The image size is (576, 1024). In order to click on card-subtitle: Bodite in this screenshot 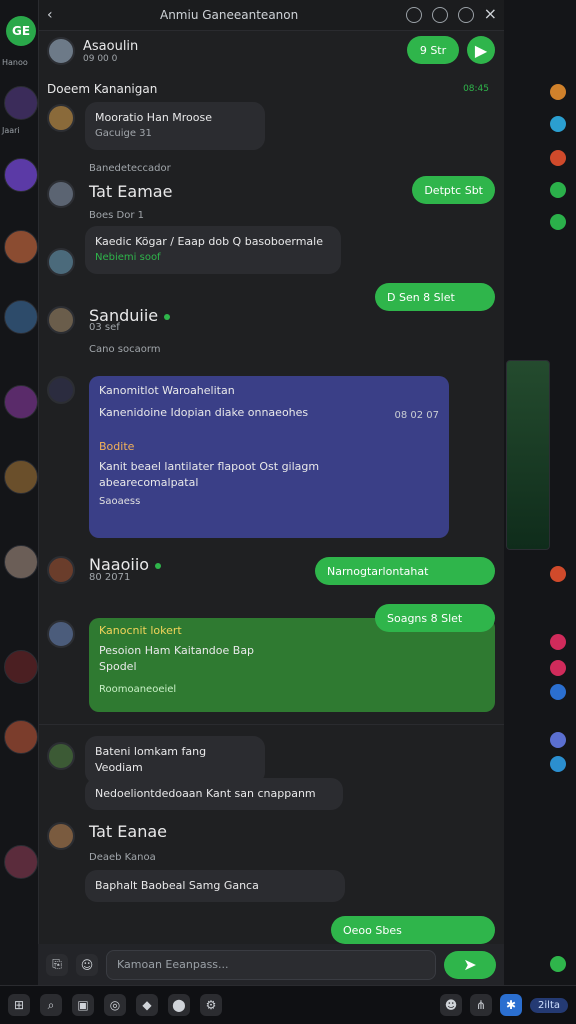, I will do `click(117, 446)`.